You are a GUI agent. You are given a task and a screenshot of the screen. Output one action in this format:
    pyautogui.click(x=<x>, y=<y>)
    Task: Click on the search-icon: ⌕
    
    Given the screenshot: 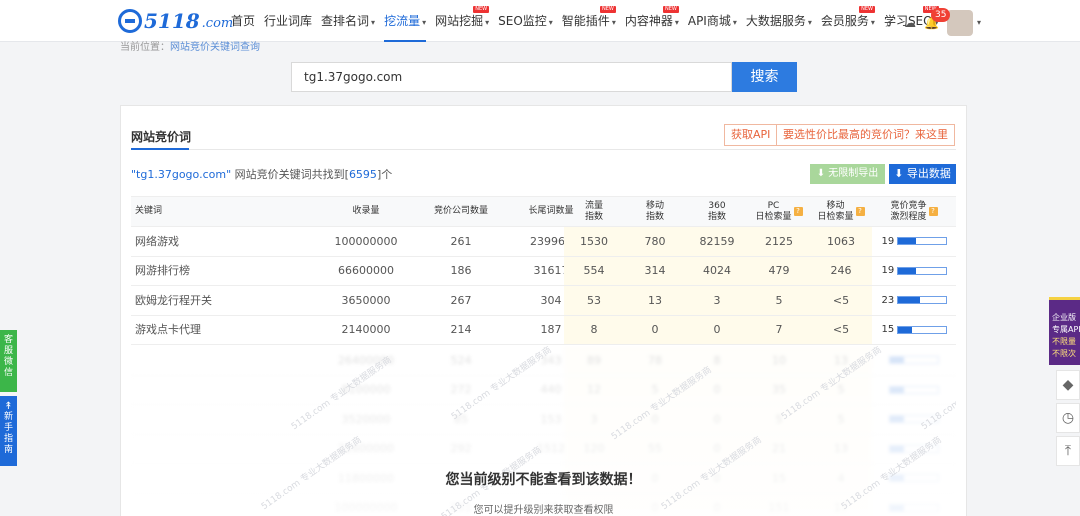 What is the action you would take?
    pyautogui.click(x=889, y=23)
    